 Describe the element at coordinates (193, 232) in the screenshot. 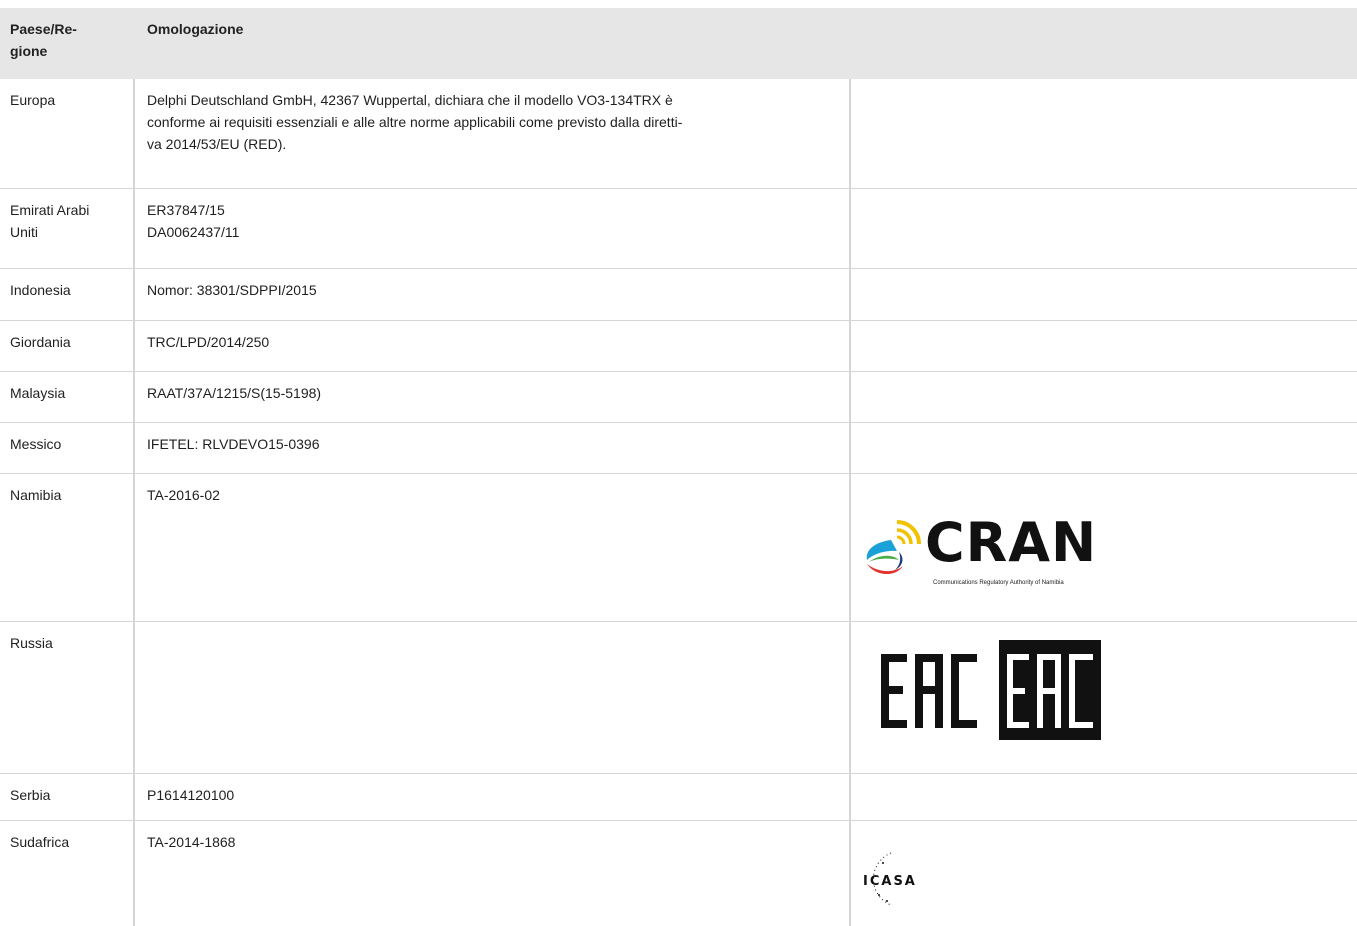

I see `approval-line: DA0062437/11` at that location.